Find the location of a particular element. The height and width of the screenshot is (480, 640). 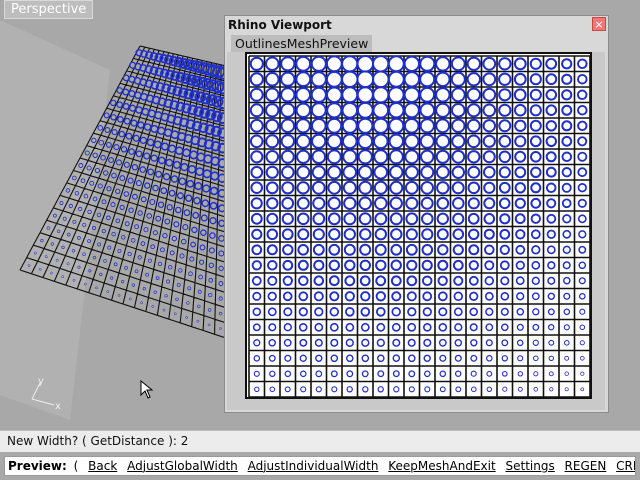

viewport-title: Perspective is located at coordinates (49, 9).